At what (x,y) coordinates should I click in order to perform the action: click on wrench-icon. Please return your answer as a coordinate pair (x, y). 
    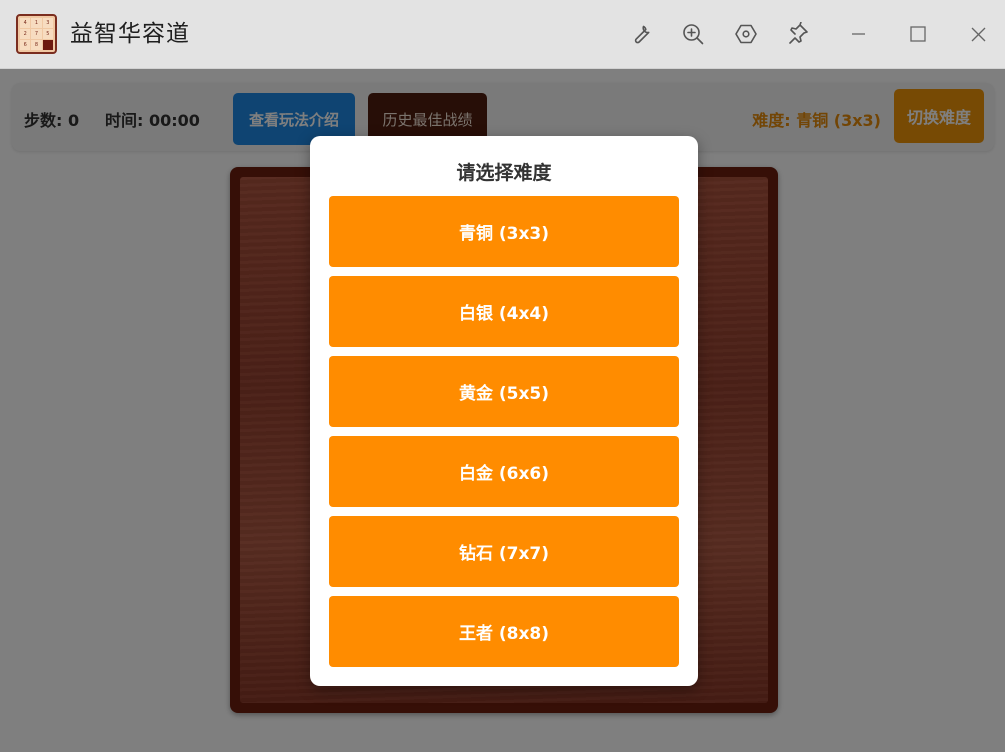
    Looking at the image, I should click on (641, 34).